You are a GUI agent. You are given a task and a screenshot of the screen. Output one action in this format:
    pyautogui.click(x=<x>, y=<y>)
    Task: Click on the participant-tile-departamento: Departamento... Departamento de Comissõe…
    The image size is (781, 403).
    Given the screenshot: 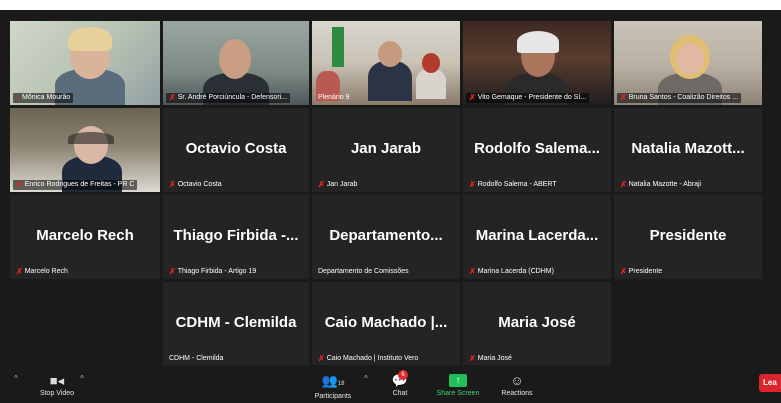 What is the action you would take?
    pyautogui.click(x=386, y=237)
    